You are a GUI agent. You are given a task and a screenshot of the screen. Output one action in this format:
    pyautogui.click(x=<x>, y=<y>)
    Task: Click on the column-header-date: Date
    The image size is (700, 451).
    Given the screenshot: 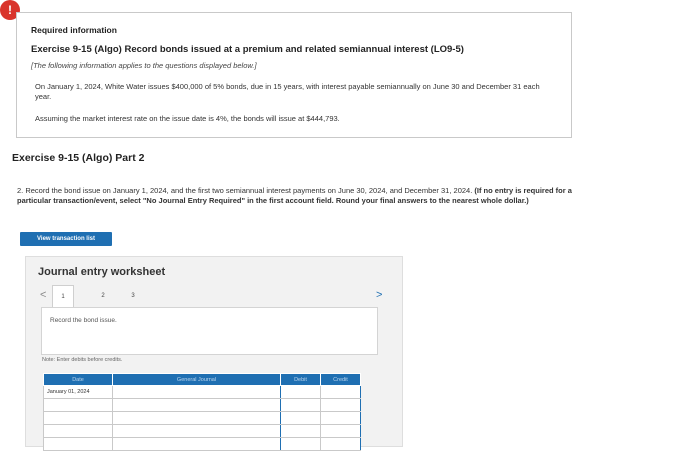 What is the action you would take?
    pyautogui.click(x=78, y=379)
    